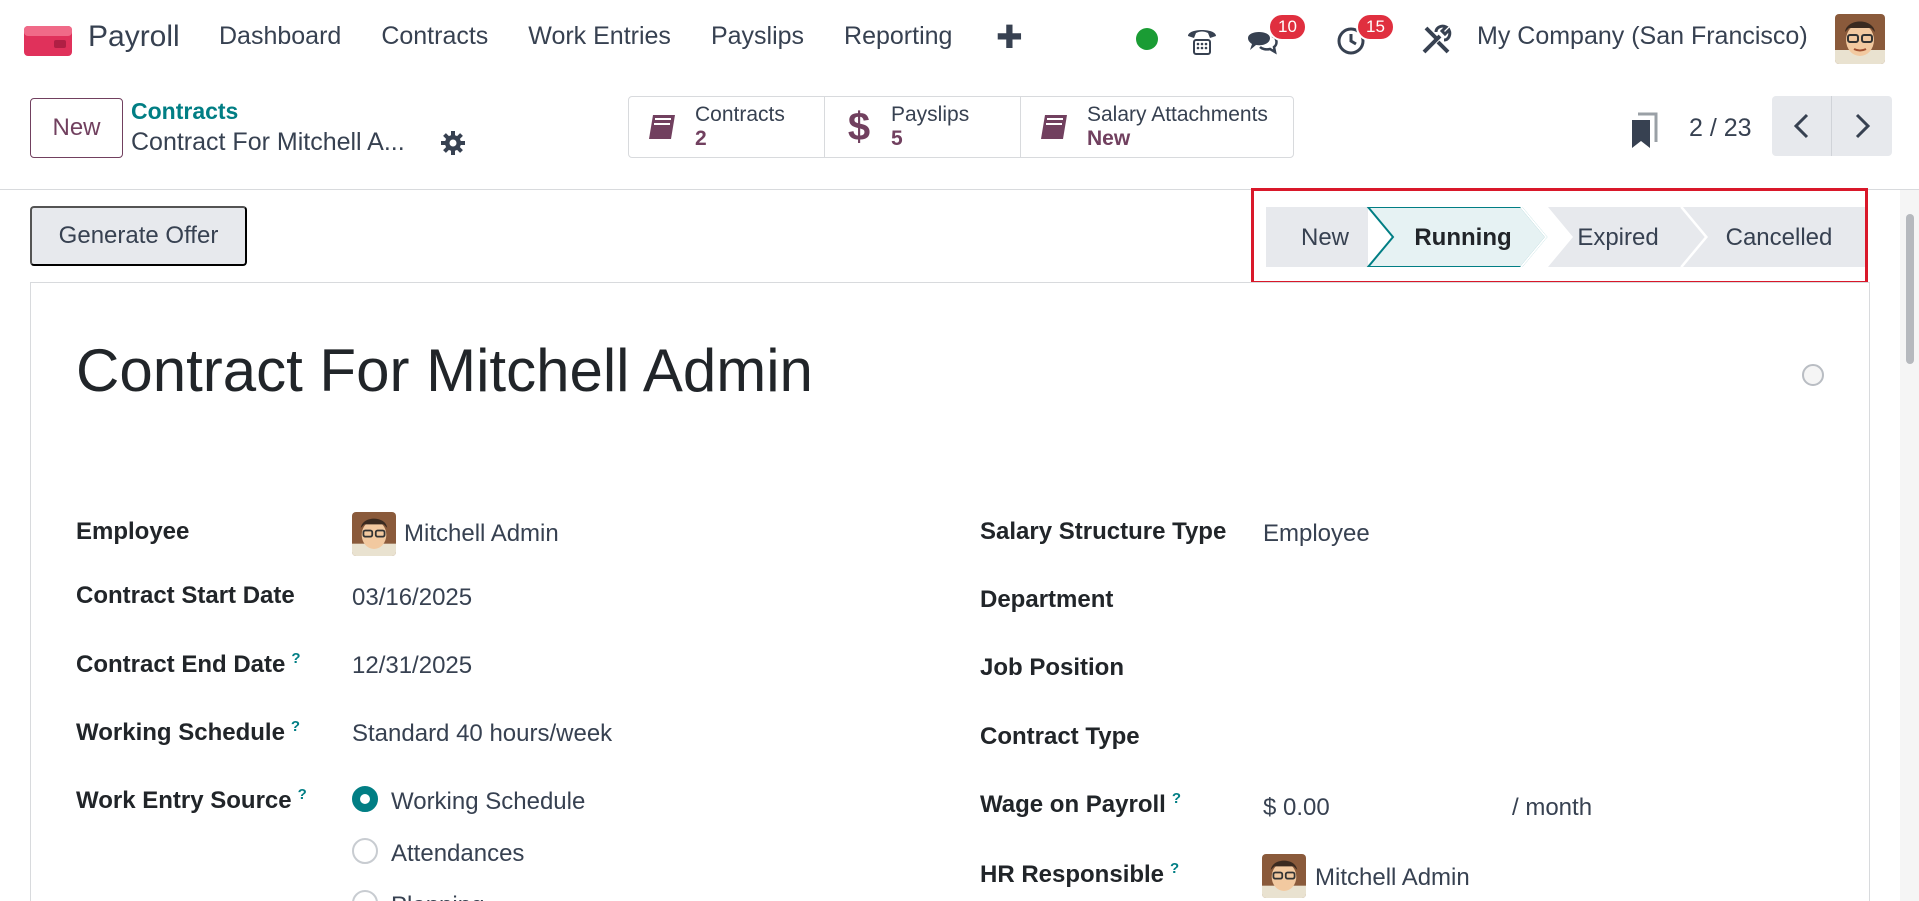 The width and height of the screenshot is (1919, 901). Describe the element at coordinates (1567, 237) in the screenshot. I see `contract-status-bar: New Running Expired Cancelled` at that location.